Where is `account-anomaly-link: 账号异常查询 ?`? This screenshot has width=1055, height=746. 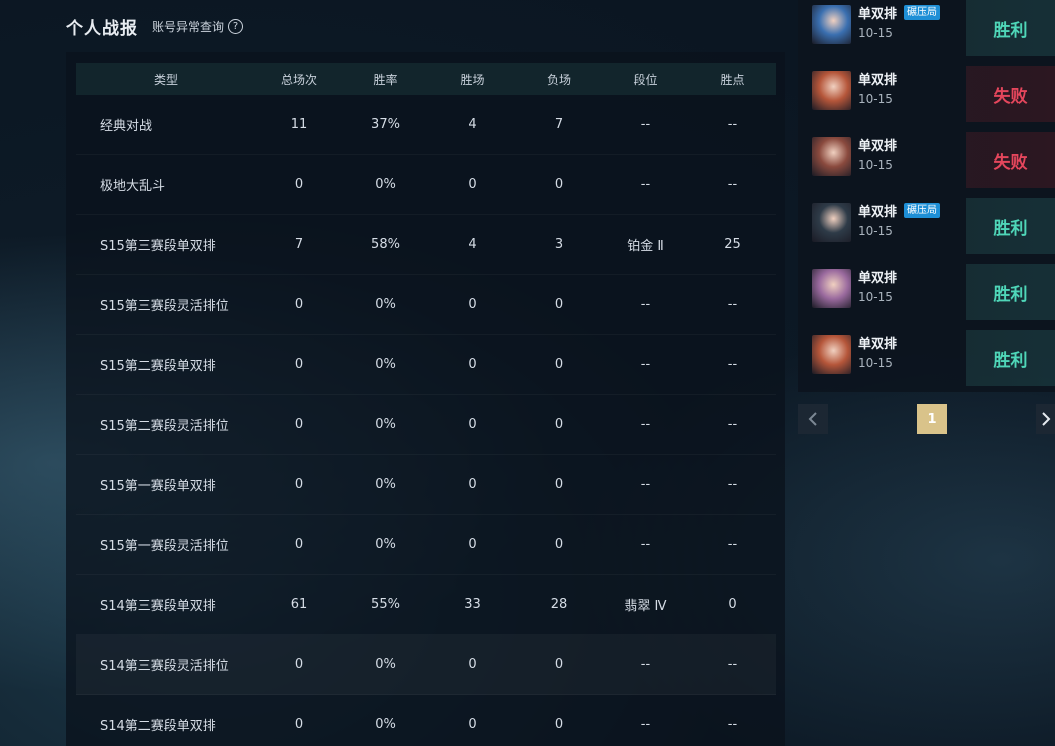
account-anomaly-link: 账号异常查询 ? is located at coordinates (198, 26).